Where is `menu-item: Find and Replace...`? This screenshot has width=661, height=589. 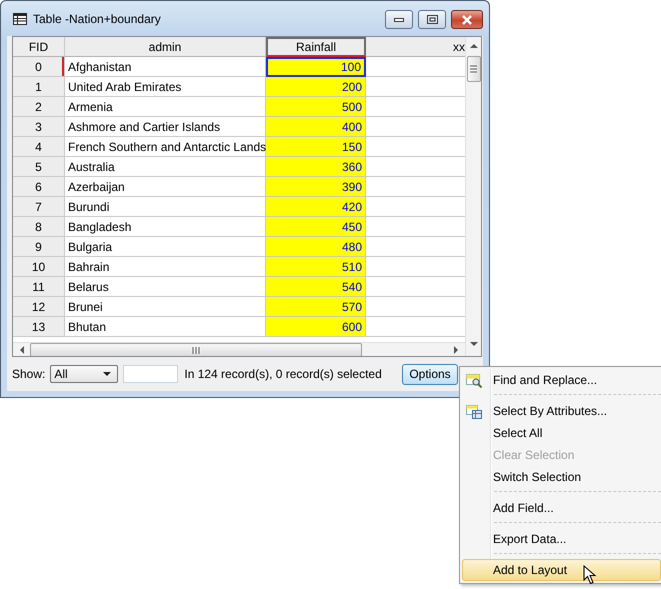 menu-item: Find and Replace... is located at coordinates (561, 380).